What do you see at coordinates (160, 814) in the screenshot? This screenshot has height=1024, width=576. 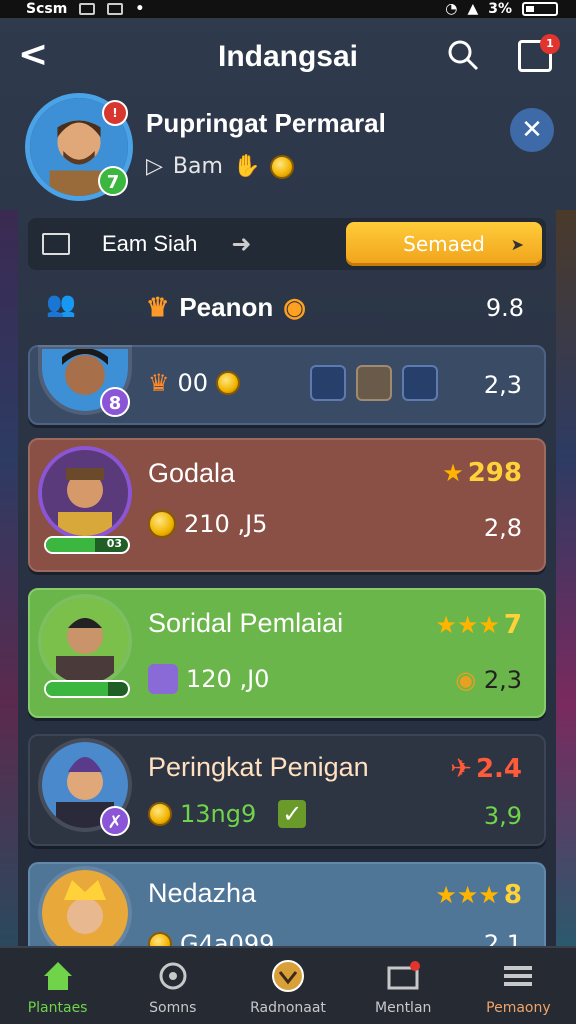 I see `coin-stack-icon` at bounding box center [160, 814].